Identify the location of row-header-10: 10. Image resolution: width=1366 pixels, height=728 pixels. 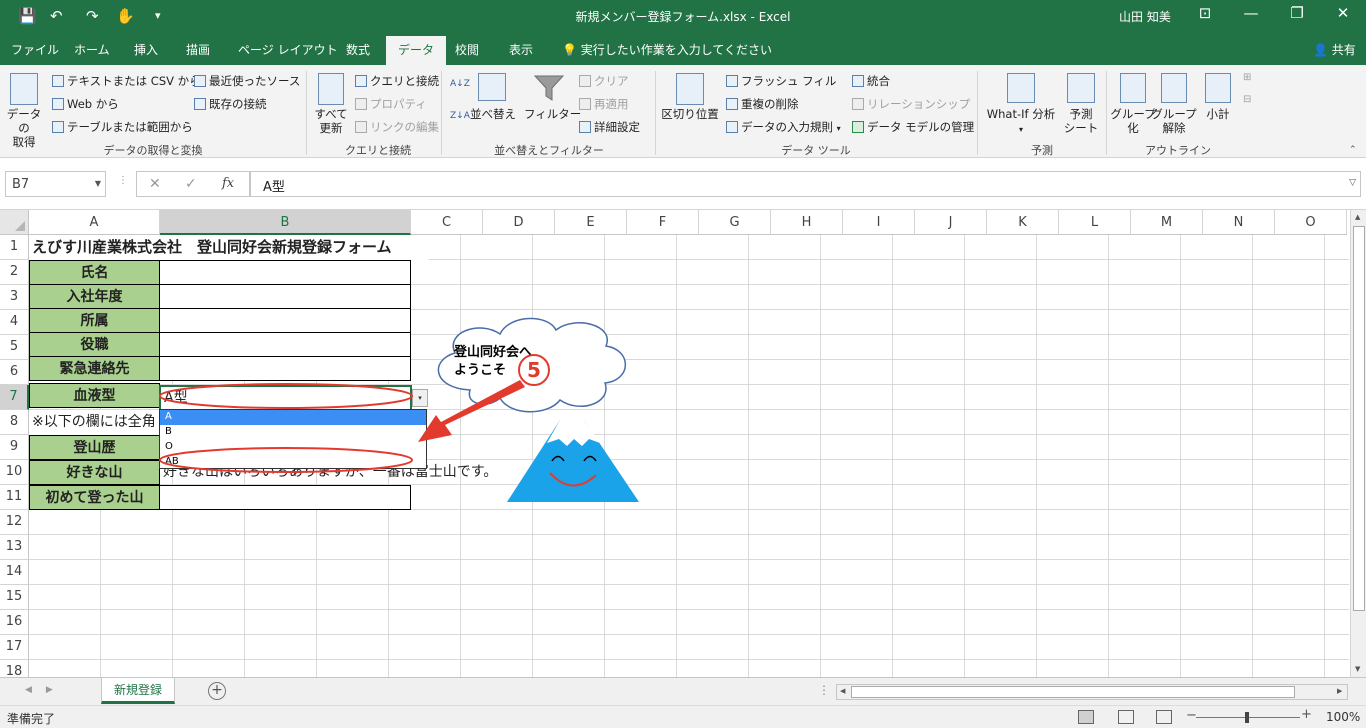
(14, 472).